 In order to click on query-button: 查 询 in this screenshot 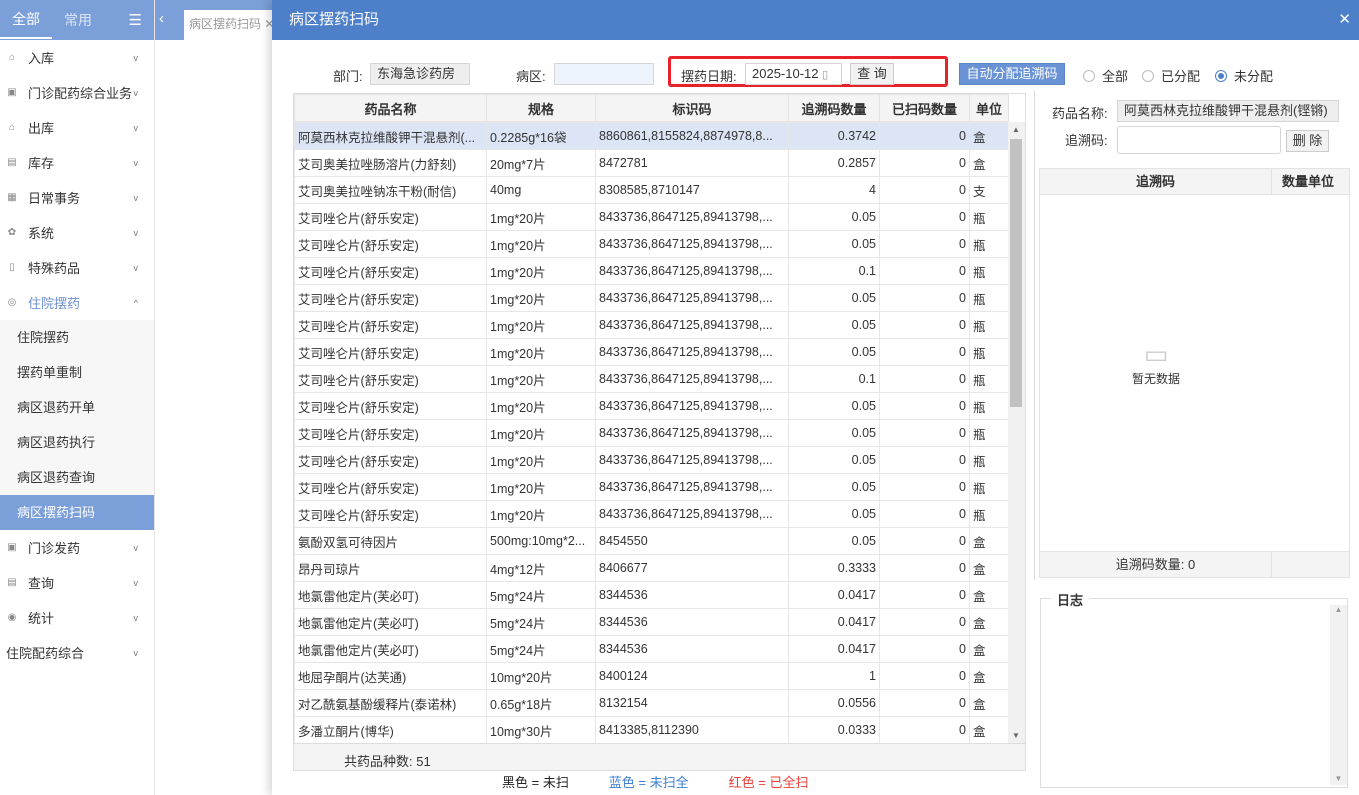, I will do `click(872, 74)`.